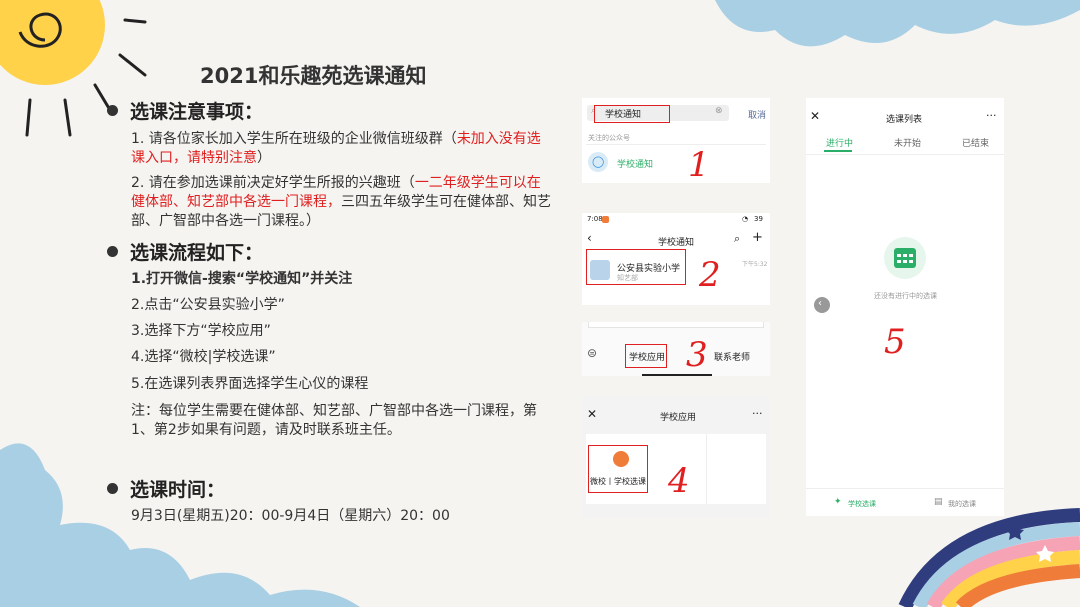 The height and width of the screenshot is (607, 1080). Describe the element at coordinates (178, 490) in the screenshot. I see `time-heading-text: 选课时间：` at that location.